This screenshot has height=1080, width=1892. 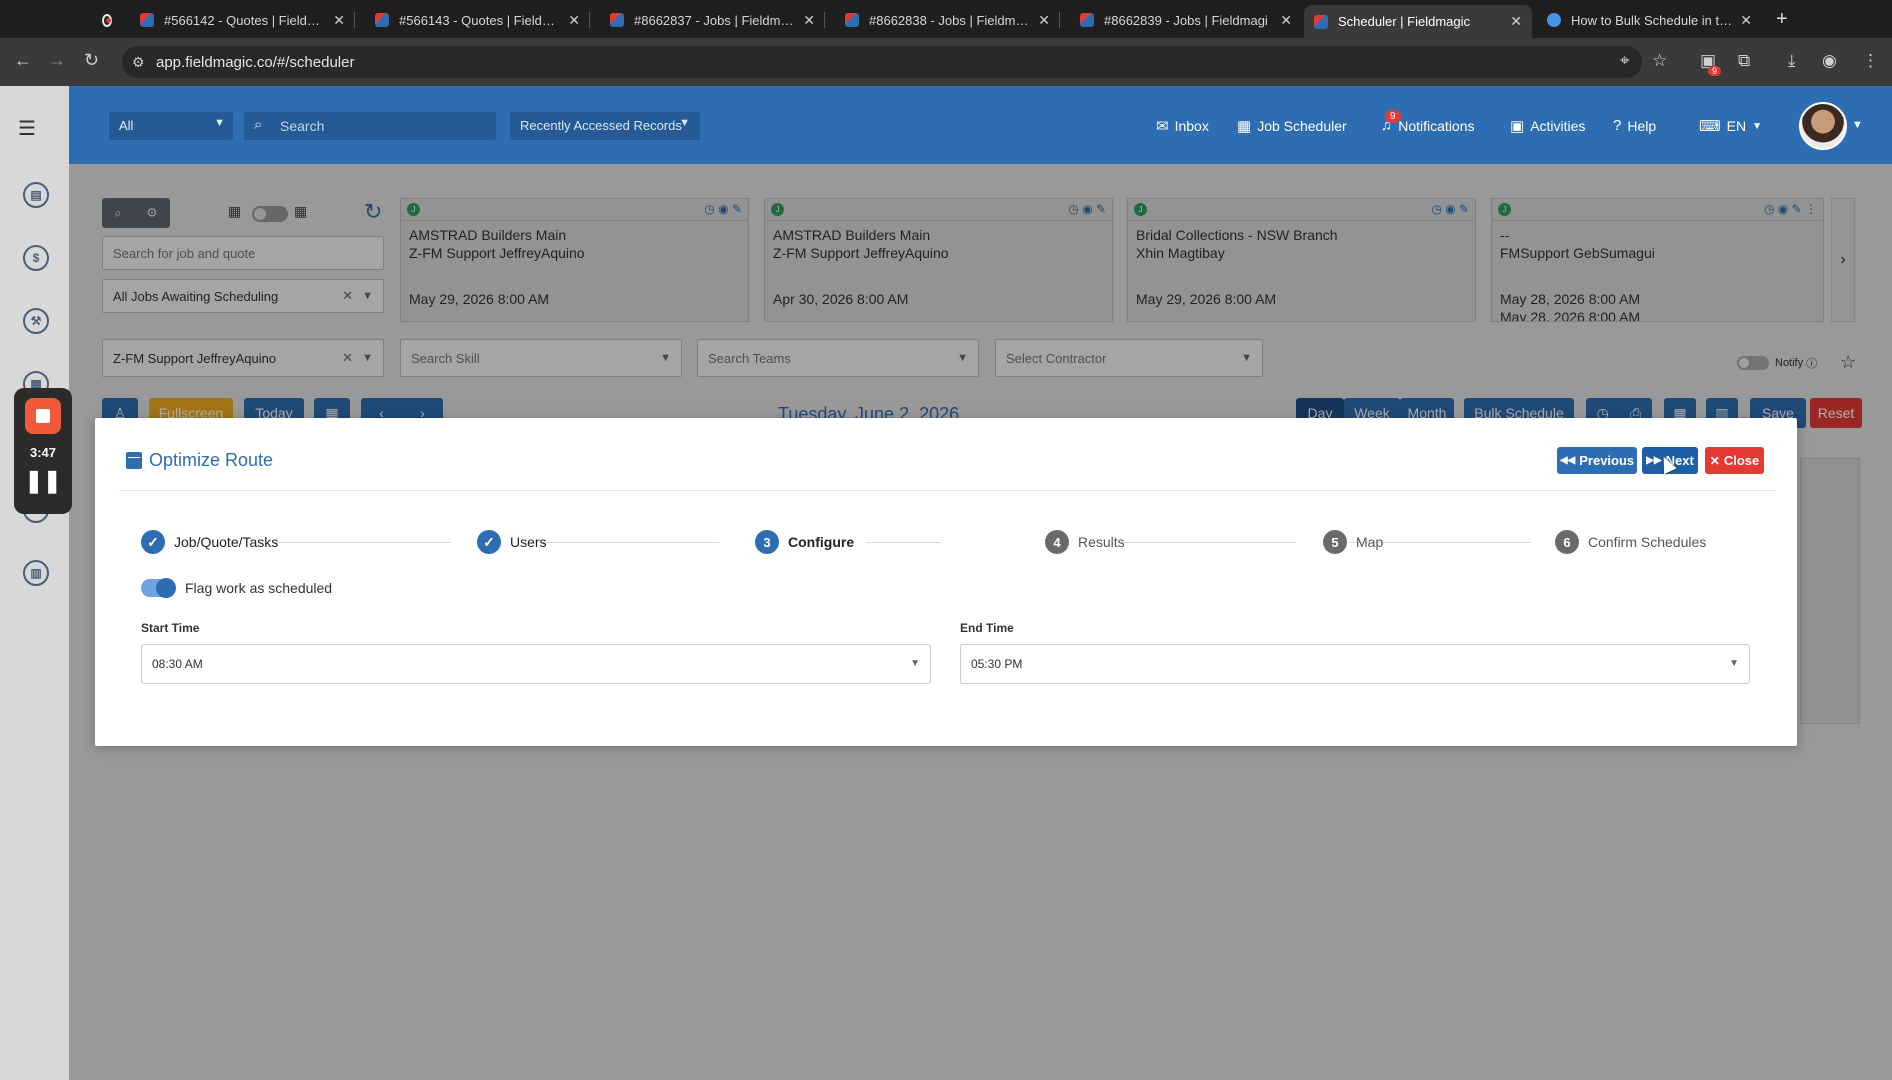 I want to click on recent-records-dropdown: Recently Accessed Records ▼, so click(x=605, y=126).